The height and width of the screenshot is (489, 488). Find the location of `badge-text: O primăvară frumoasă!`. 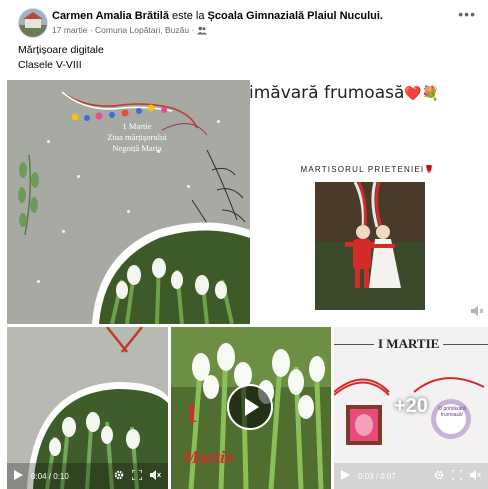

badge-text: O primăvară frumoasă! is located at coordinates (452, 412).